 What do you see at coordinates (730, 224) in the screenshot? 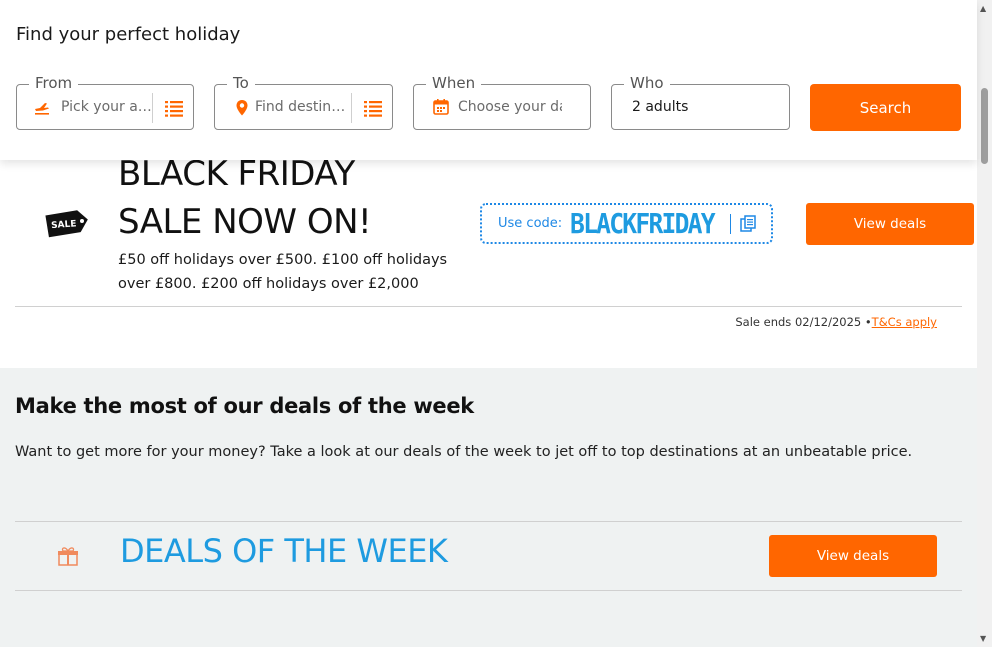
I see `code-separator` at bounding box center [730, 224].